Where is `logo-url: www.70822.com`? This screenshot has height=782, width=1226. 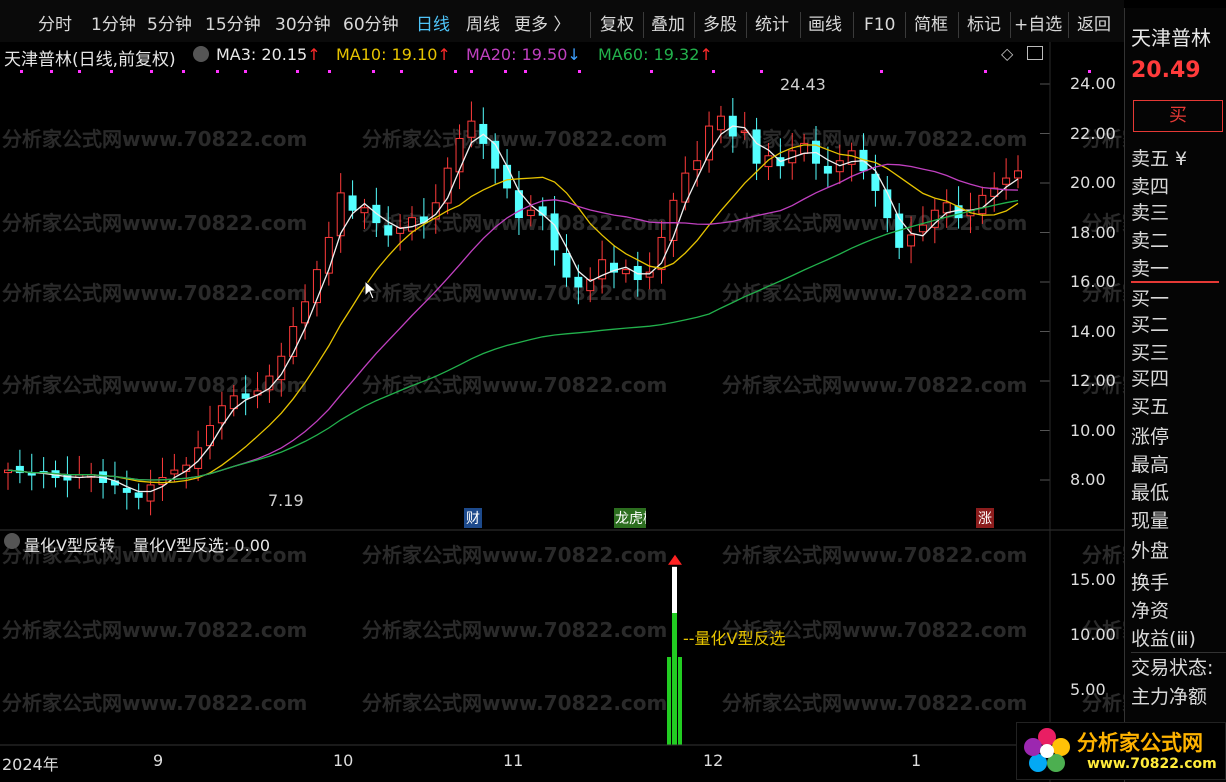
logo-url: www.70822.com is located at coordinates (1152, 764).